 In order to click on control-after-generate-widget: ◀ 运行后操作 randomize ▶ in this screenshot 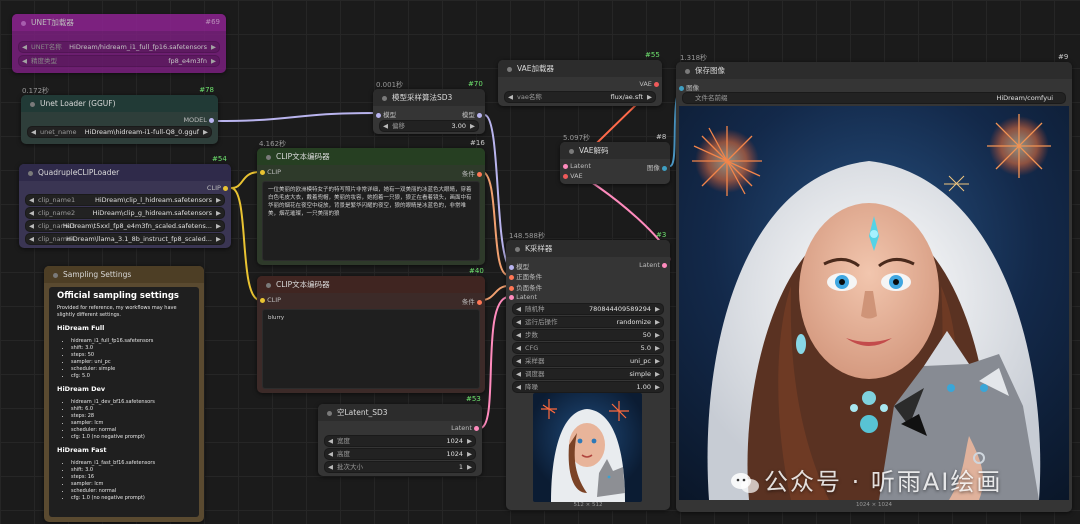, I will do `click(588, 322)`.